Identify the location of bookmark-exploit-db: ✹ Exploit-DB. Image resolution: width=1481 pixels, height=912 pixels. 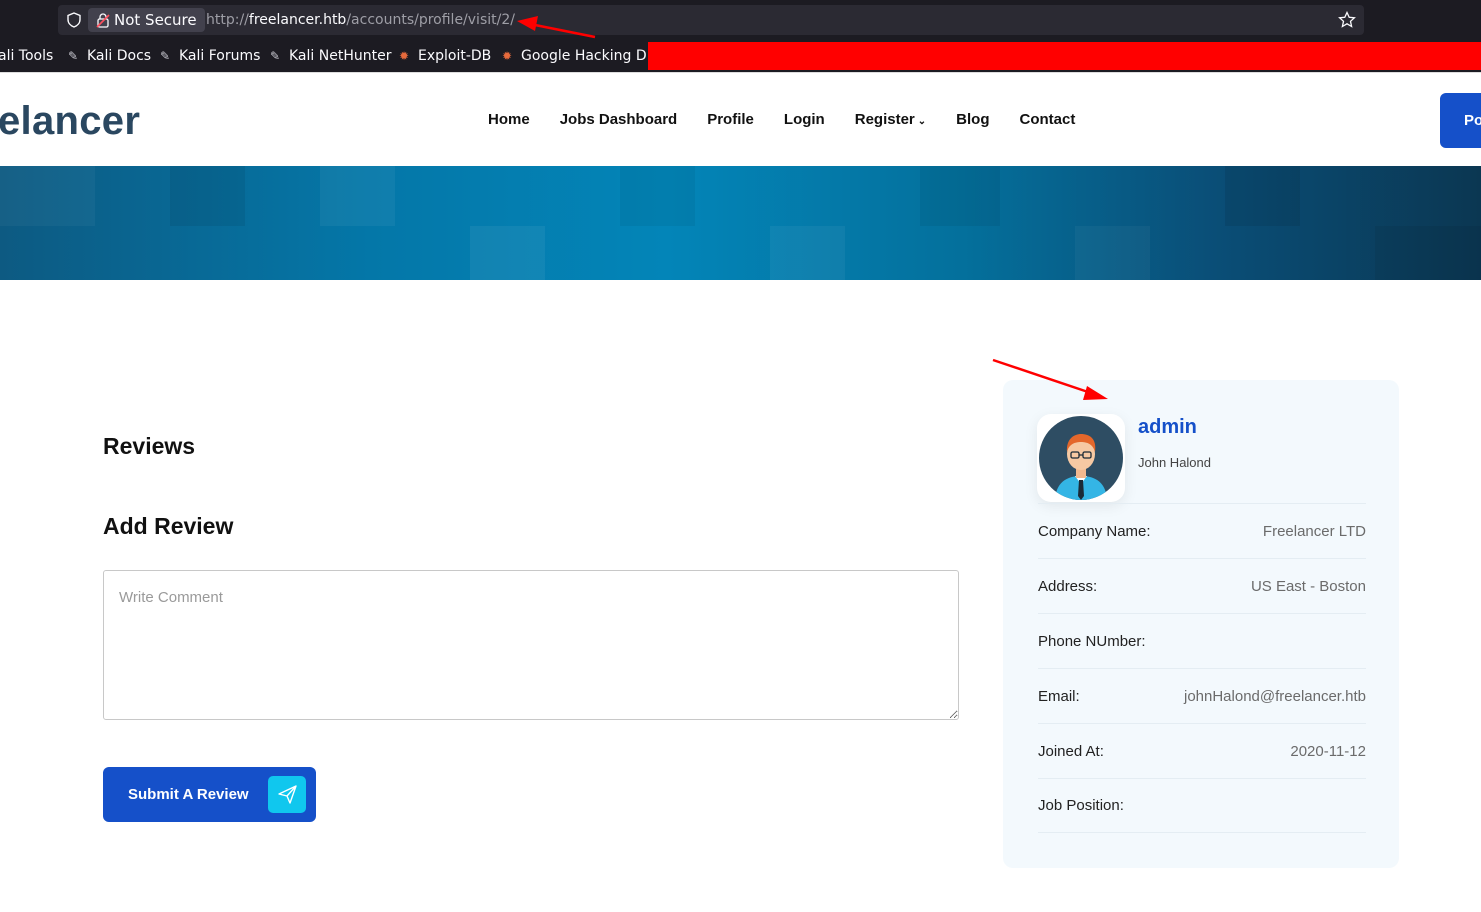
(445, 56).